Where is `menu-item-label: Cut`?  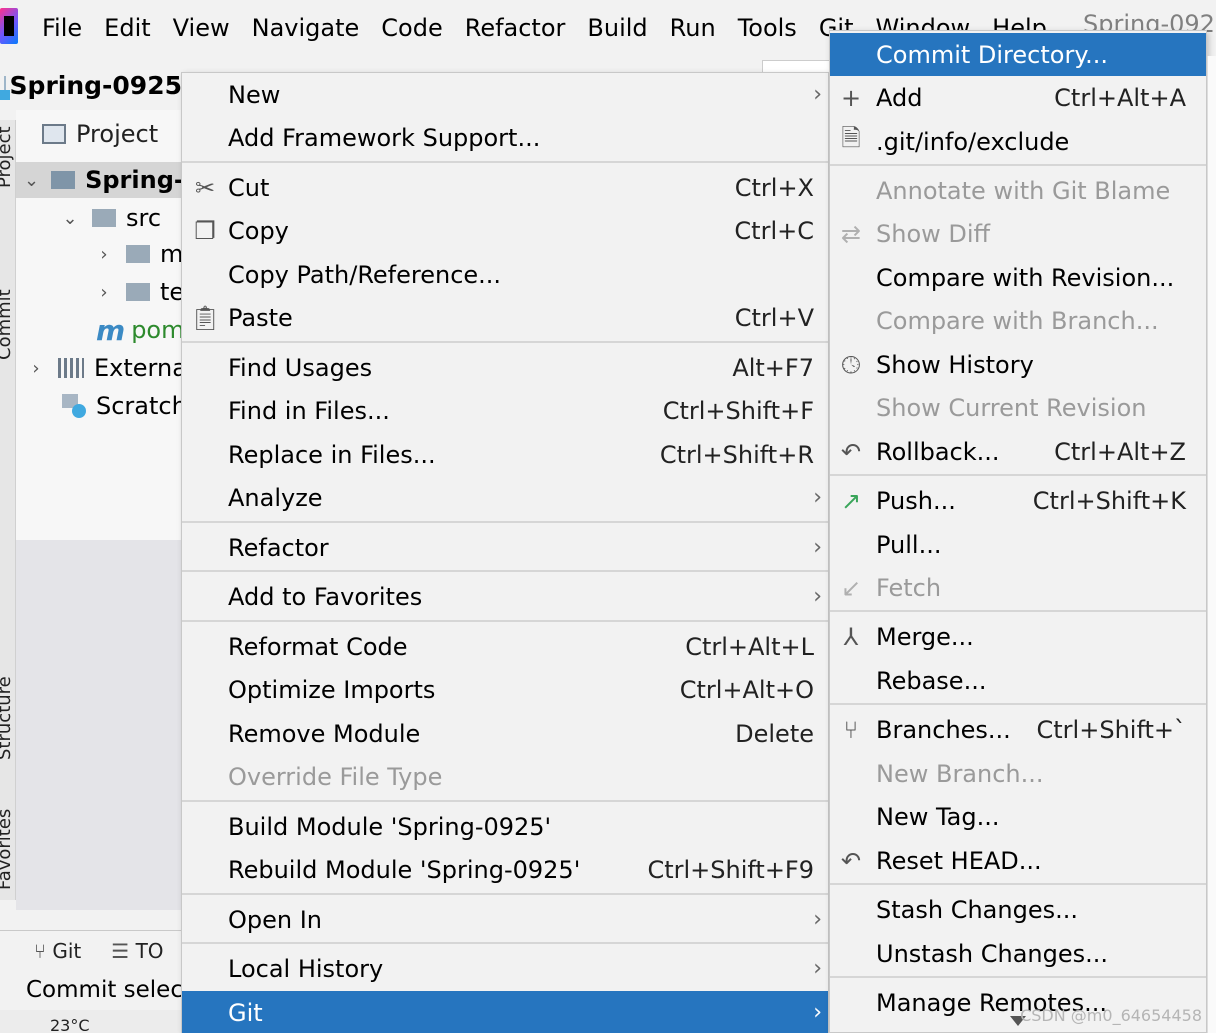 menu-item-label: Cut is located at coordinates (249, 187).